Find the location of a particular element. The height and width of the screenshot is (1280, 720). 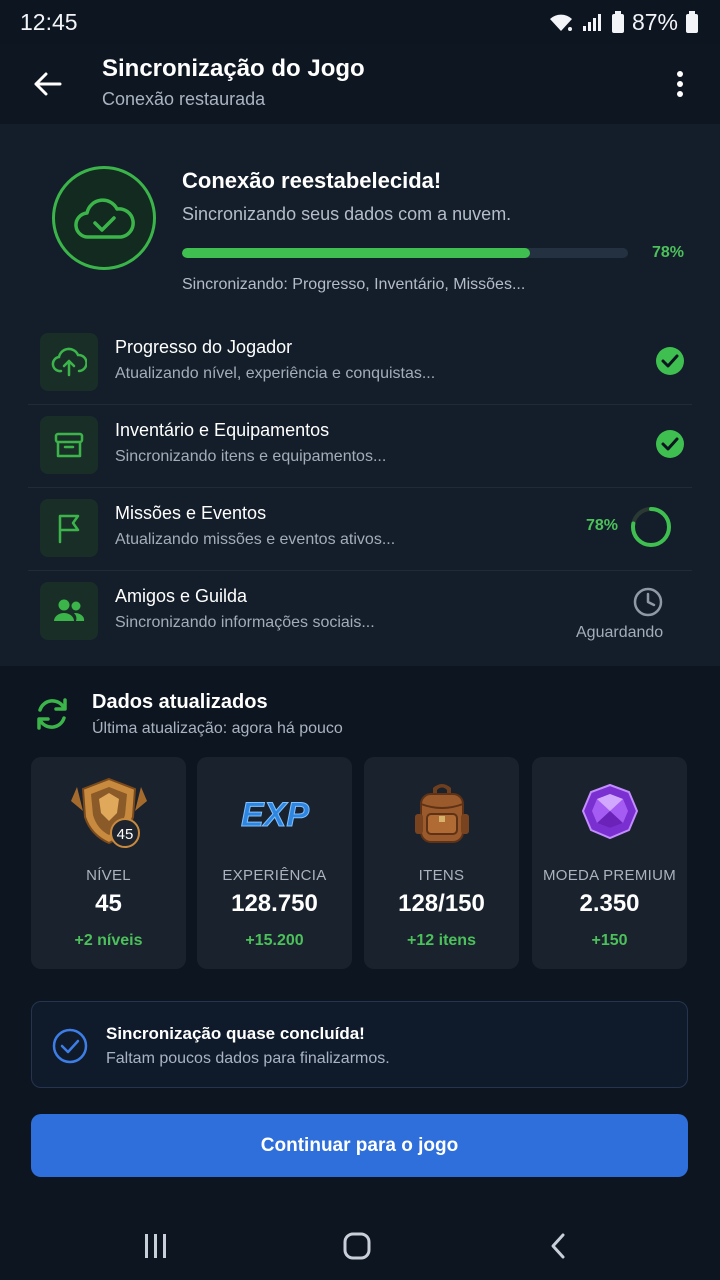

exp-icon: EXP is located at coordinates (274, 813).